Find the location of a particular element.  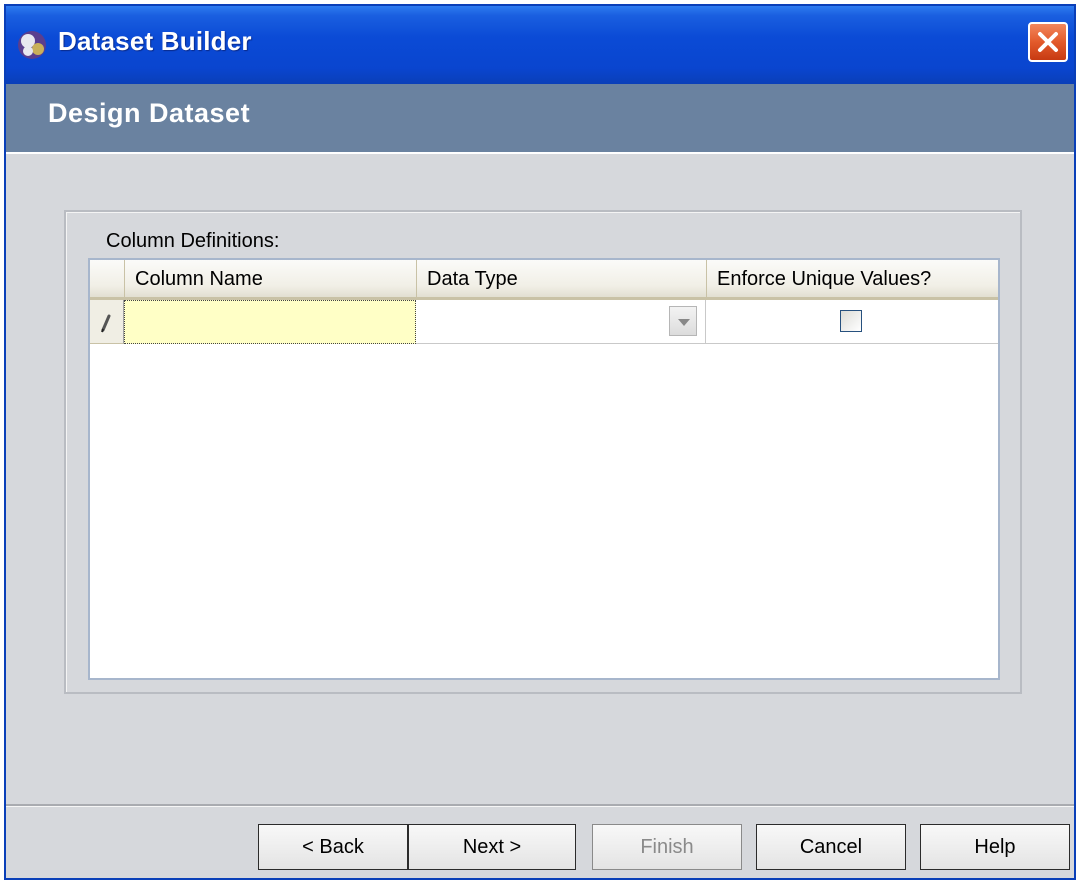

column-name-cell is located at coordinates (270, 322).